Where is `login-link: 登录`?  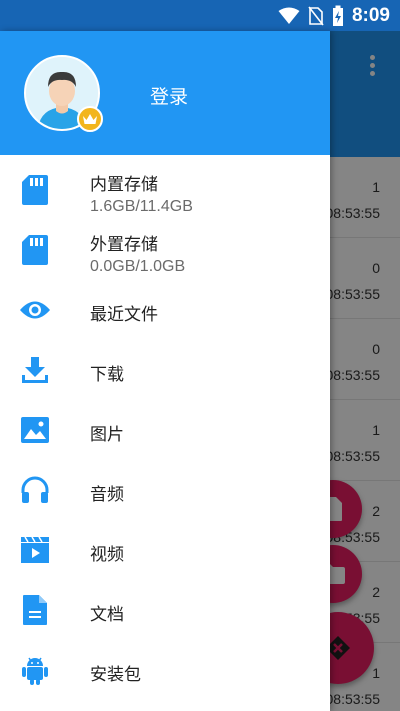 login-link: 登录 is located at coordinates (169, 95).